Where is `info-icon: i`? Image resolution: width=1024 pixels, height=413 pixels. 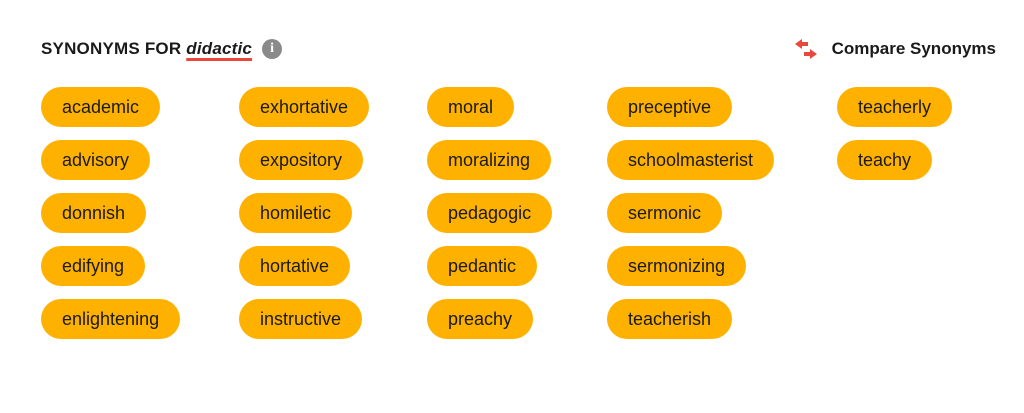 info-icon: i is located at coordinates (272, 49).